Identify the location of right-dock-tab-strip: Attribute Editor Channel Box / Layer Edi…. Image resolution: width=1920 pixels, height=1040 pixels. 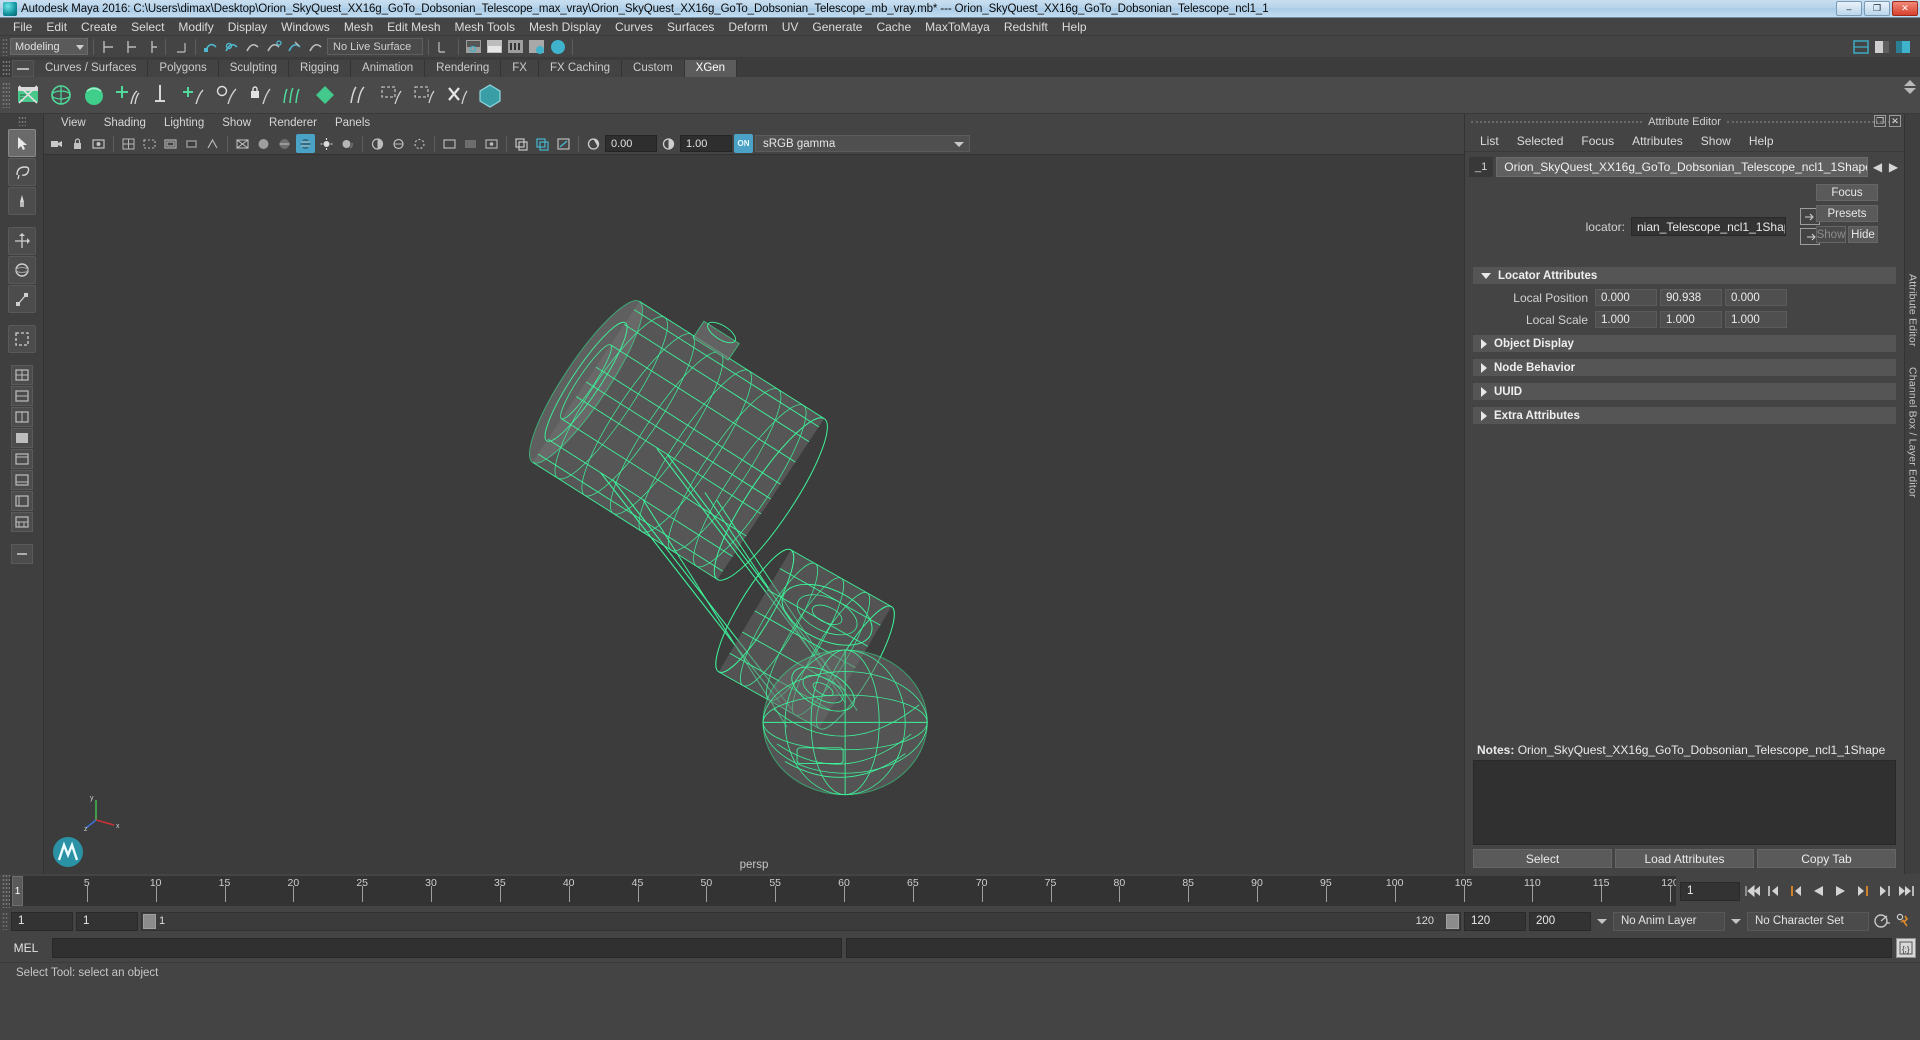
(1912, 494).